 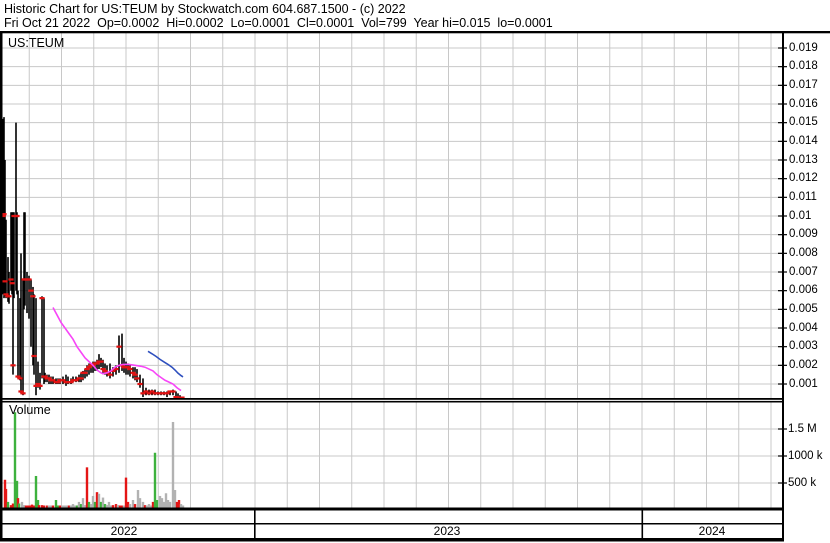 I want to click on price-axis-label: 0.006, so click(x=803, y=290).